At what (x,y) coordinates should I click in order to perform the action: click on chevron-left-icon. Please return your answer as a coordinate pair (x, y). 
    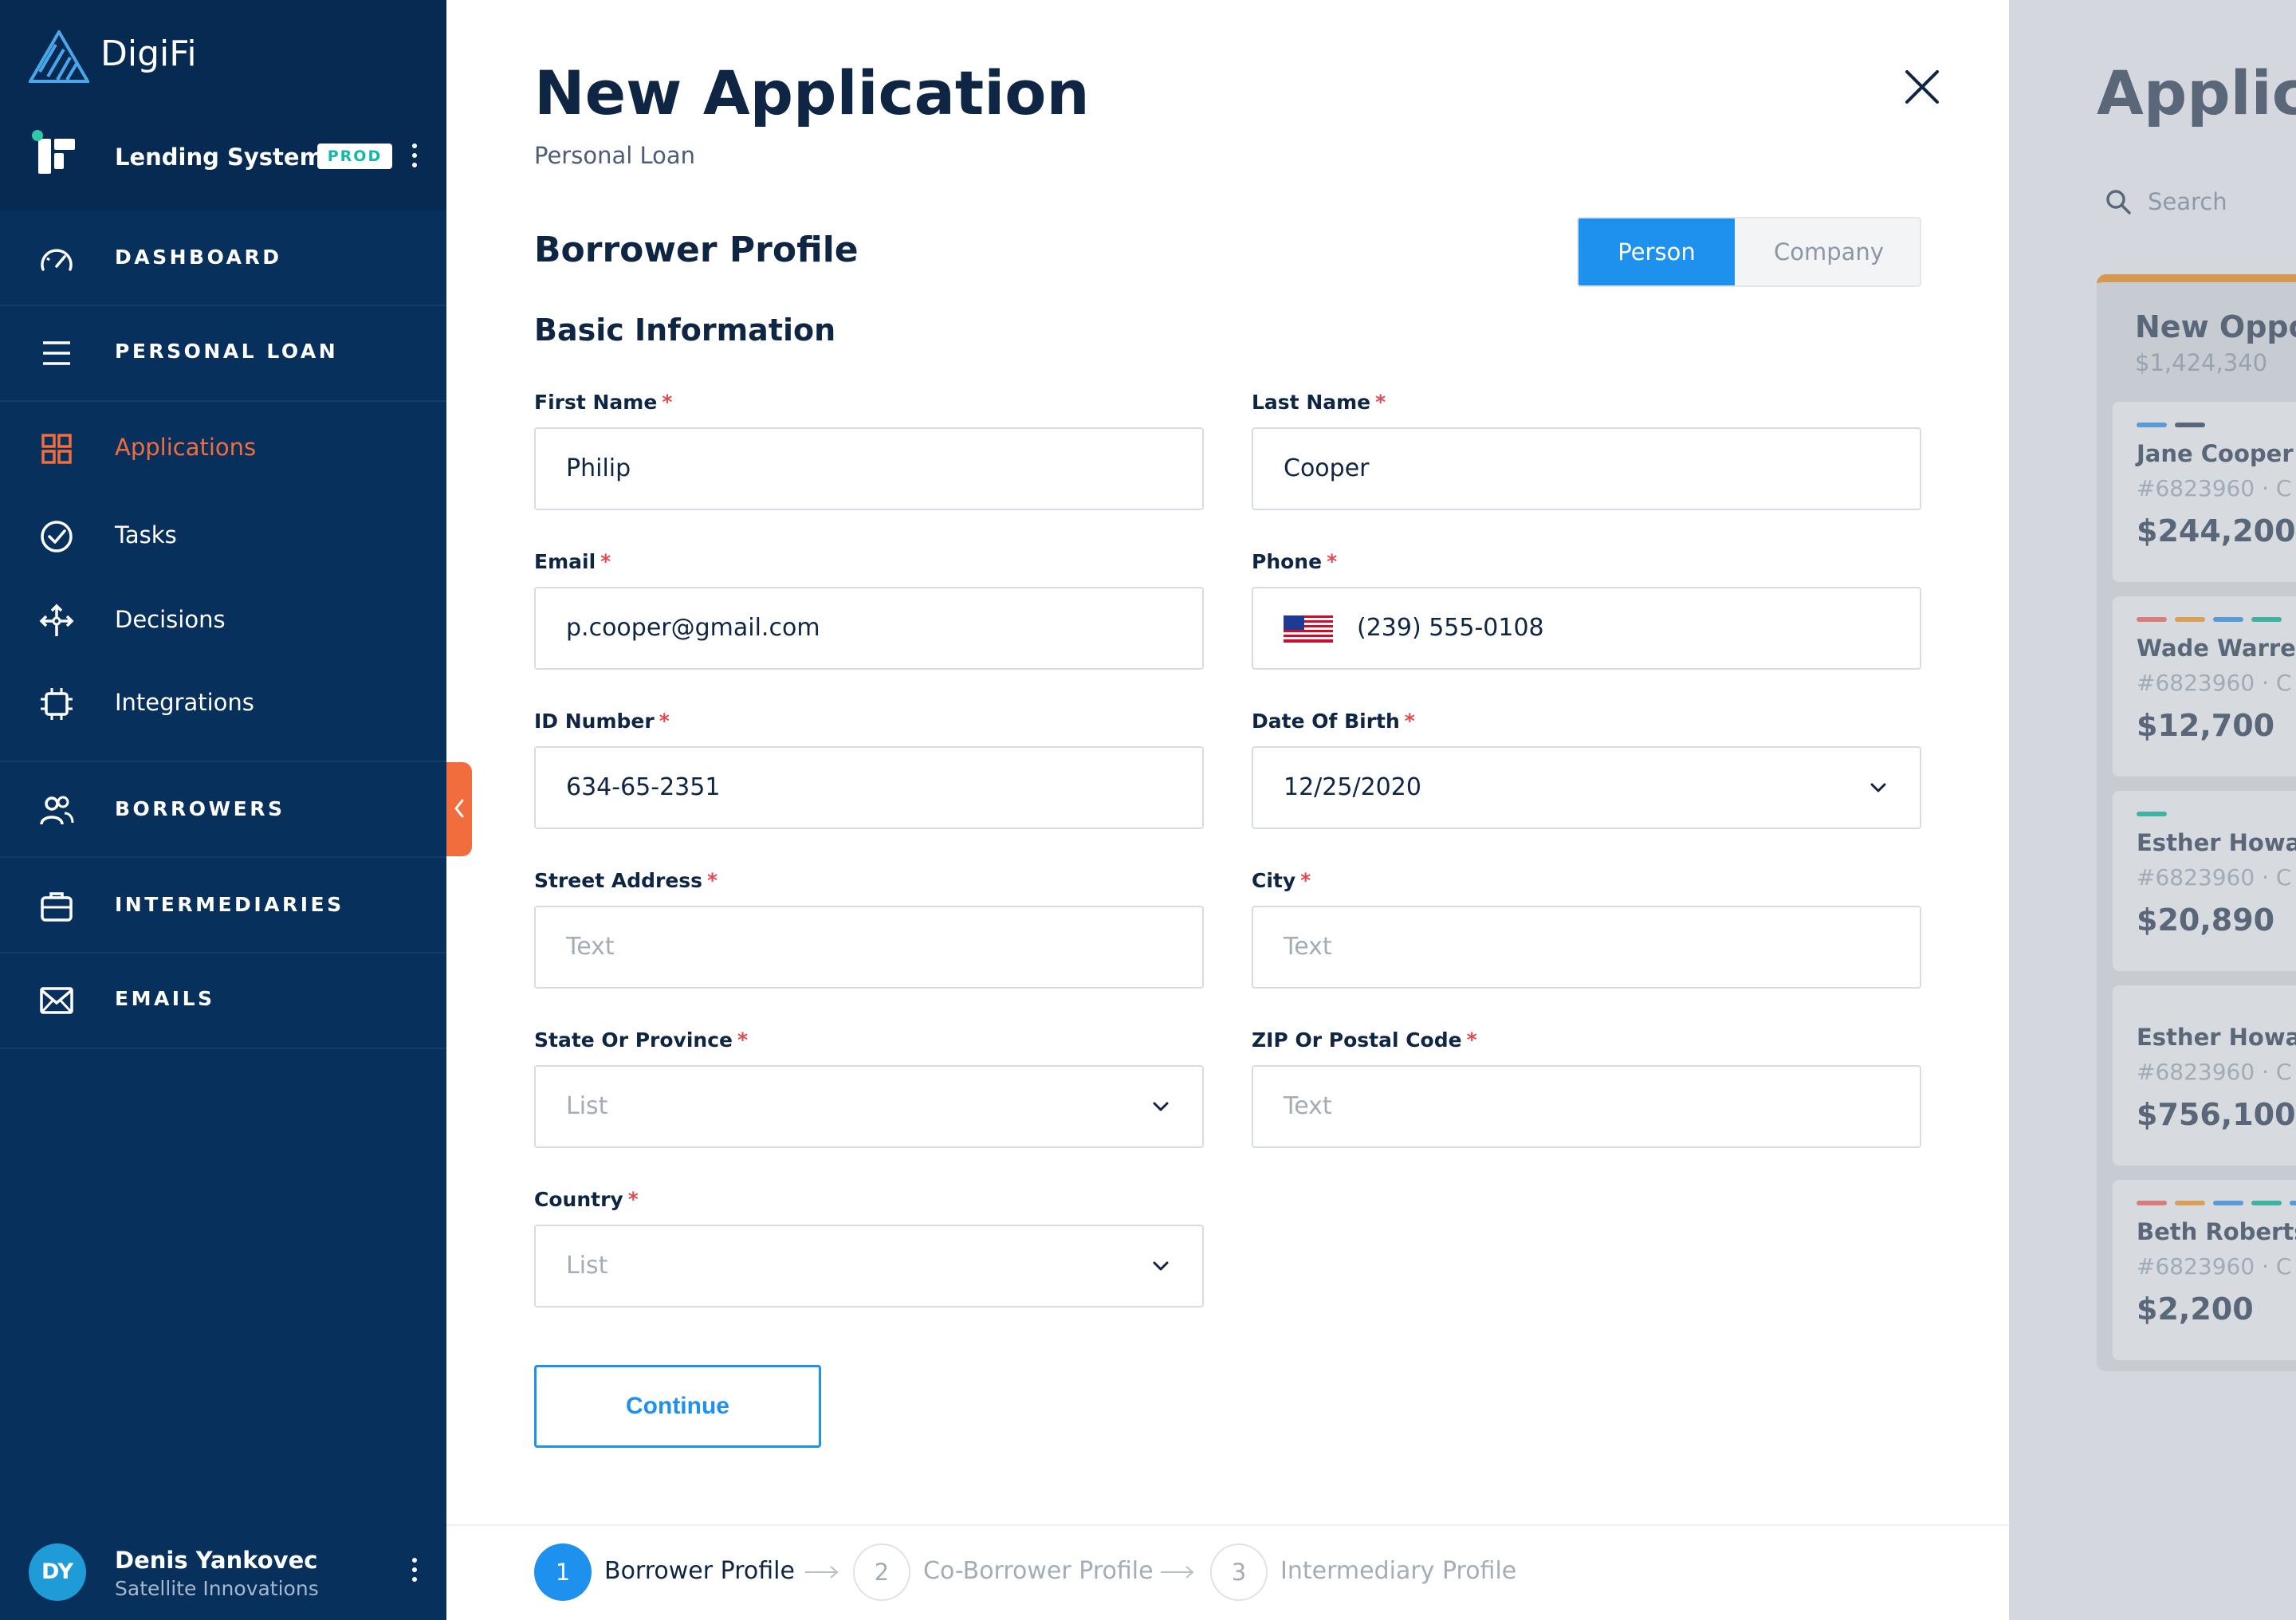
    Looking at the image, I should click on (459, 809).